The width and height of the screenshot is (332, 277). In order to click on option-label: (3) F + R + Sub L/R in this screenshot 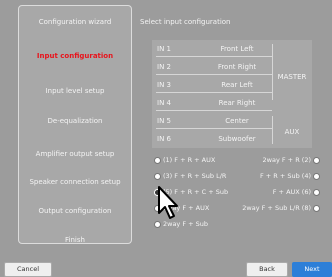, I will do `click(195, 176)`.